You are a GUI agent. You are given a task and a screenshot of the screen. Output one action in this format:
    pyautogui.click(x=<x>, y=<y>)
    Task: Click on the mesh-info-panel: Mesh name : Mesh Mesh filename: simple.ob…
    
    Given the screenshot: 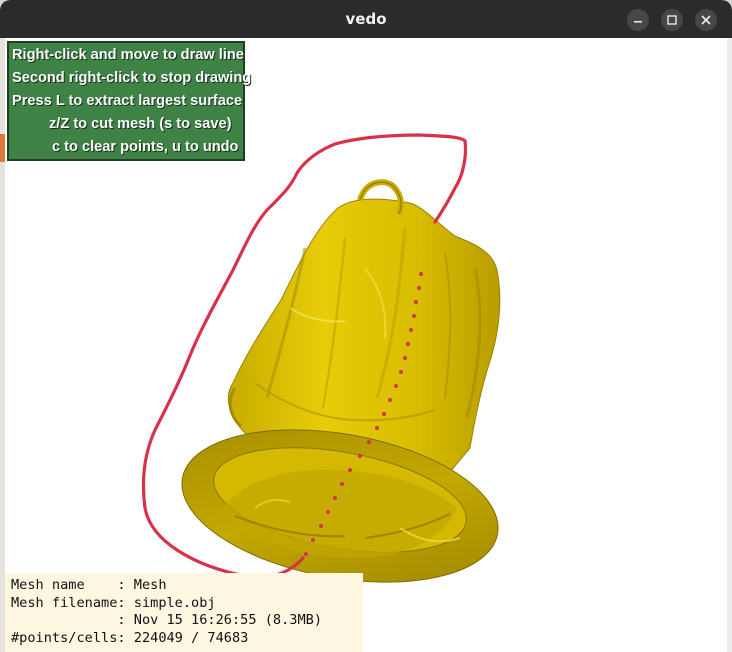 What is the action you would take?
    pyautogui.click(x=184, y=612)
    